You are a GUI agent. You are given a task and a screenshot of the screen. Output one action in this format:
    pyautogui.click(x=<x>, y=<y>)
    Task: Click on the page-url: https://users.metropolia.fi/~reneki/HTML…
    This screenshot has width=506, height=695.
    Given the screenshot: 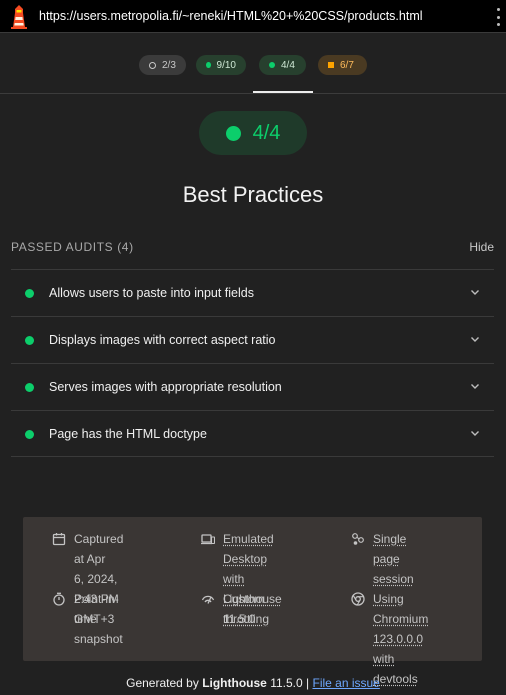 What is the action you would take?
    pyautogui.click(x=231, y=16)
    